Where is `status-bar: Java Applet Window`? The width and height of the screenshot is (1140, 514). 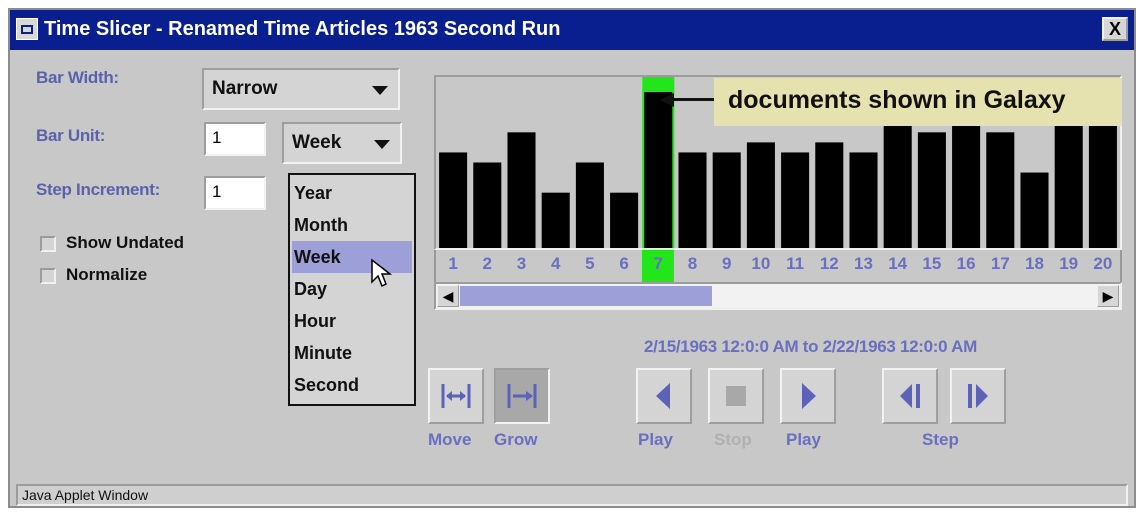 status-bar: Java Applet Window is located at coordinates (572, 495).